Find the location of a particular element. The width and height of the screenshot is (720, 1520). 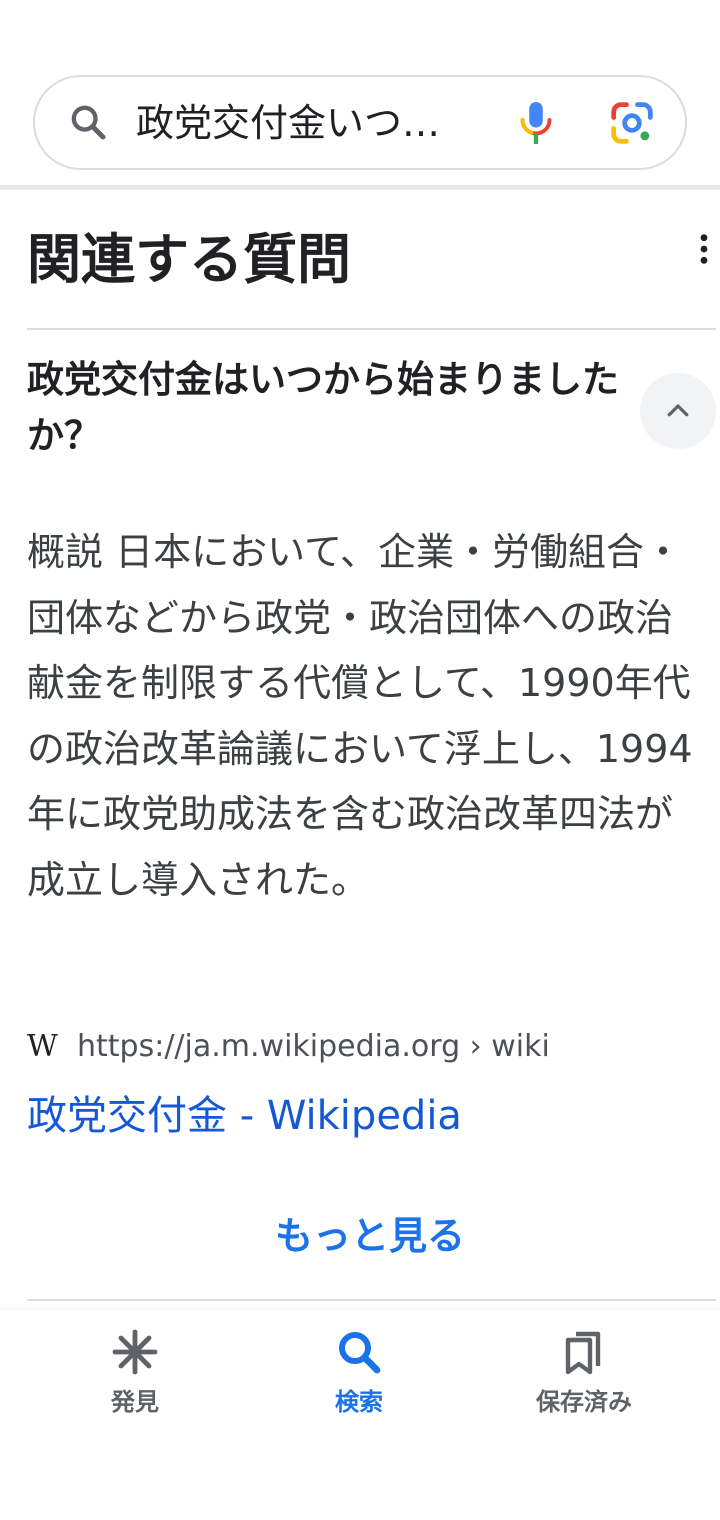

microphone-icon is located at coordinates (536, 123).